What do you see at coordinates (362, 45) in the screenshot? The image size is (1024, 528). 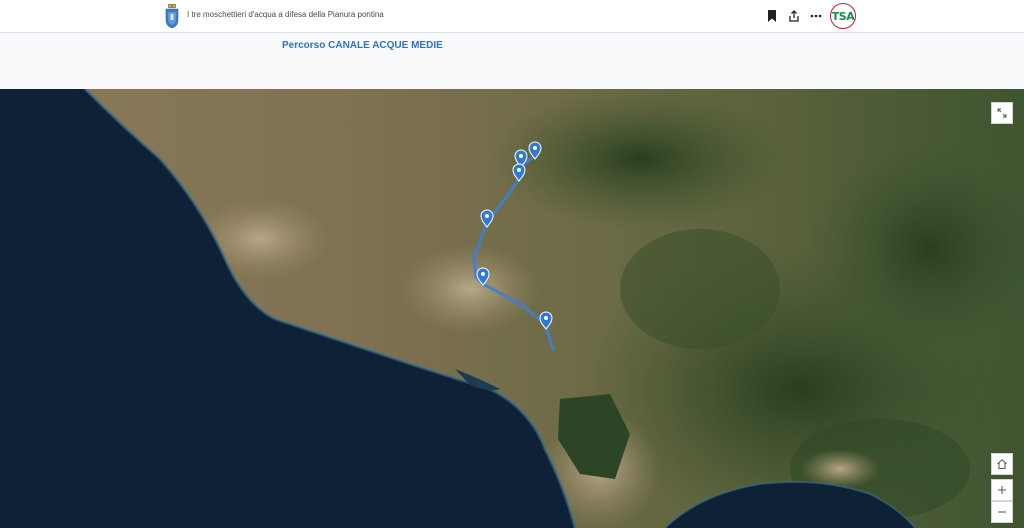 I see `route-title: Percorso CANALE ACQUE MEDIE` at bounding box center [362, 45].